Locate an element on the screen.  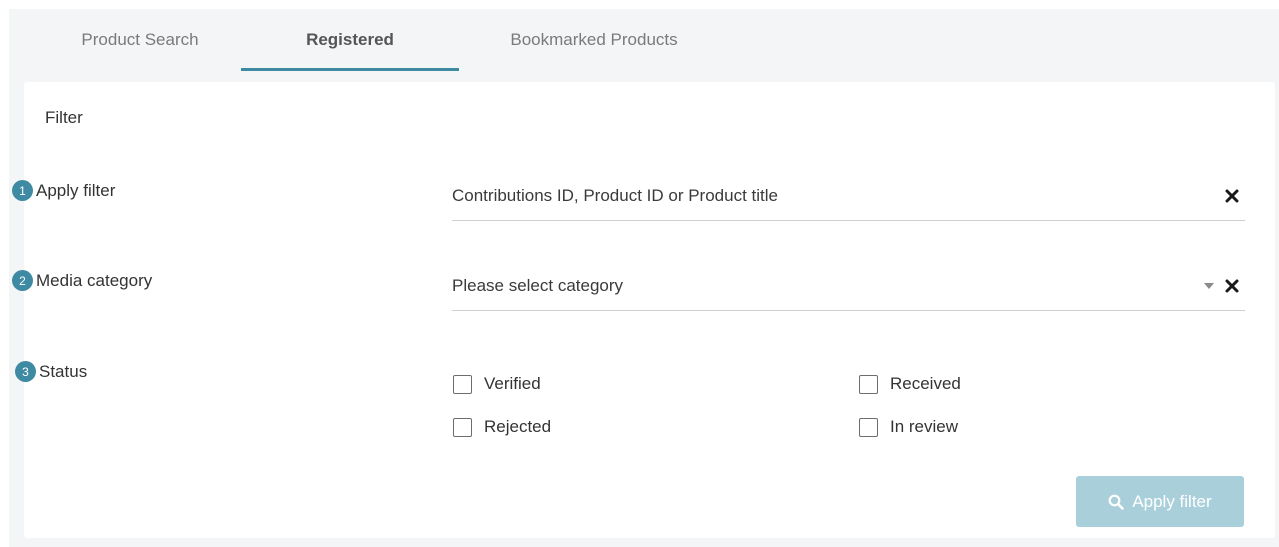
status-label: 3 Status is located at coordinates (51, 371).